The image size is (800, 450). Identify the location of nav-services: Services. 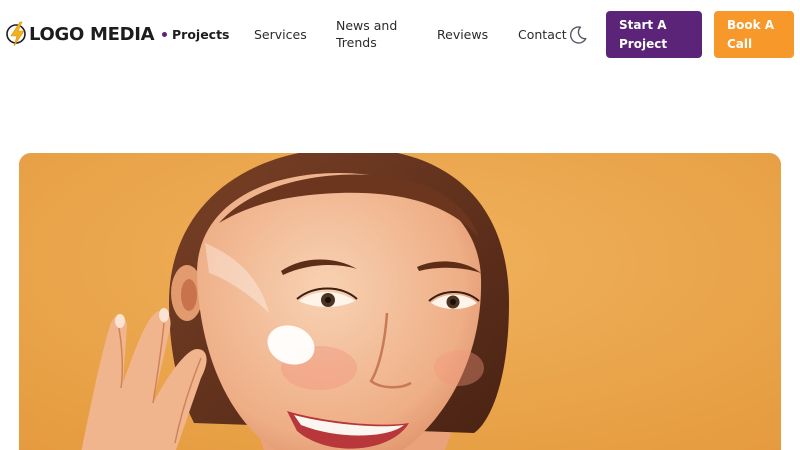
(280, 34).